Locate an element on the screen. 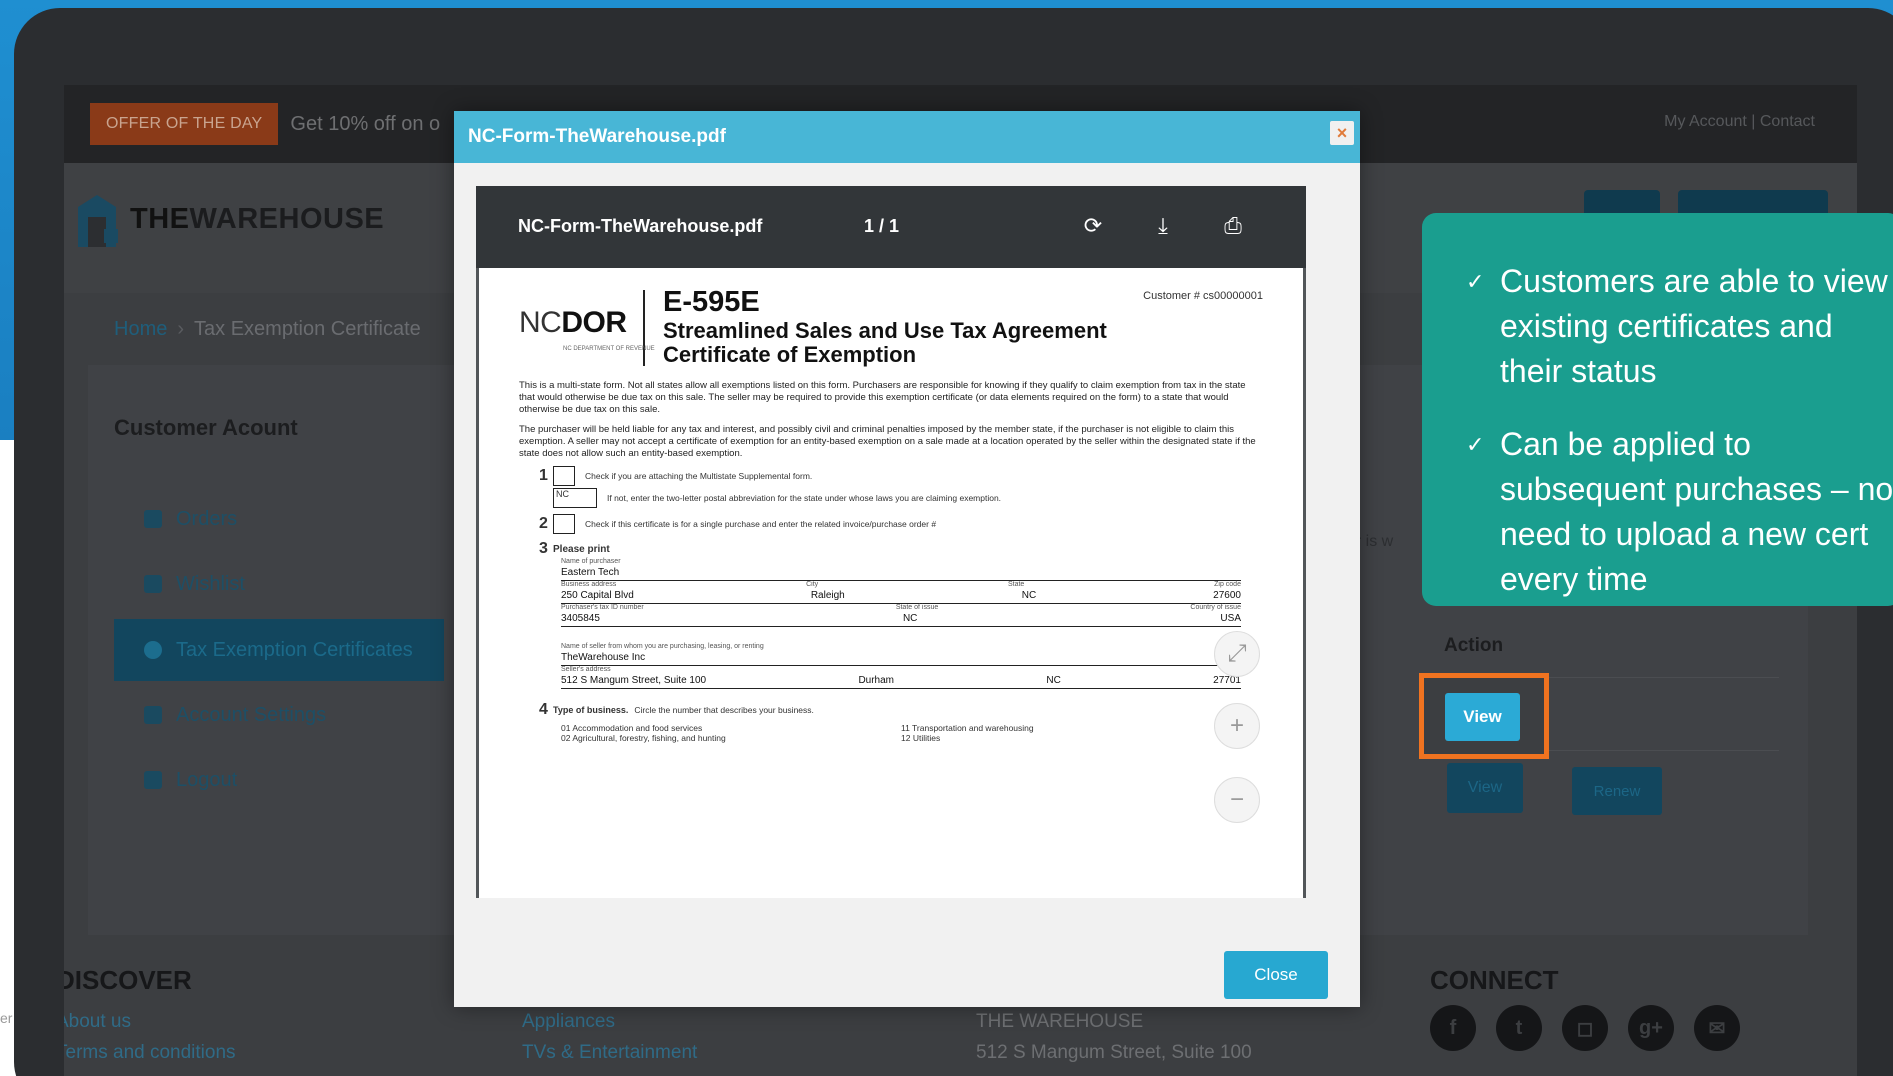  sidebar-item-account-settings: Account Settings is located at coordinates (279, 715).